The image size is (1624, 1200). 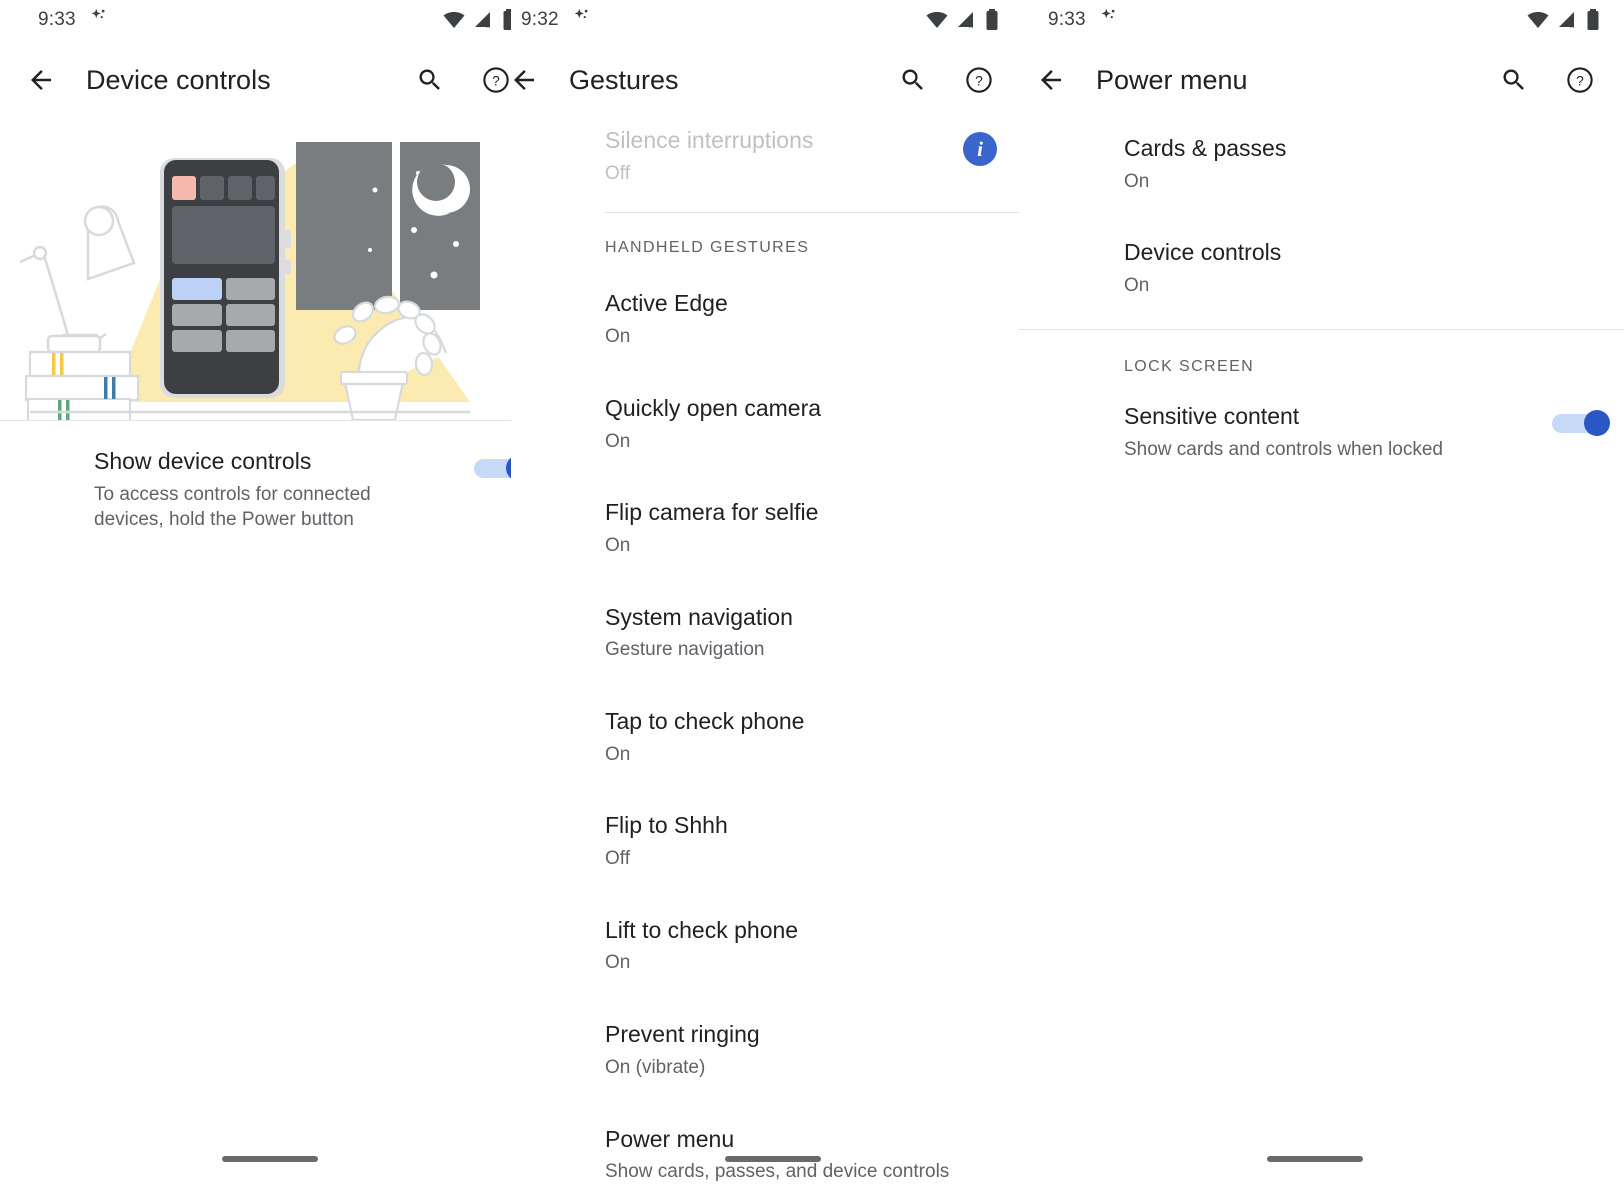 I want to click on row-subtitle: Show cards, passes, and device controls, so click(x=777, y=1172).